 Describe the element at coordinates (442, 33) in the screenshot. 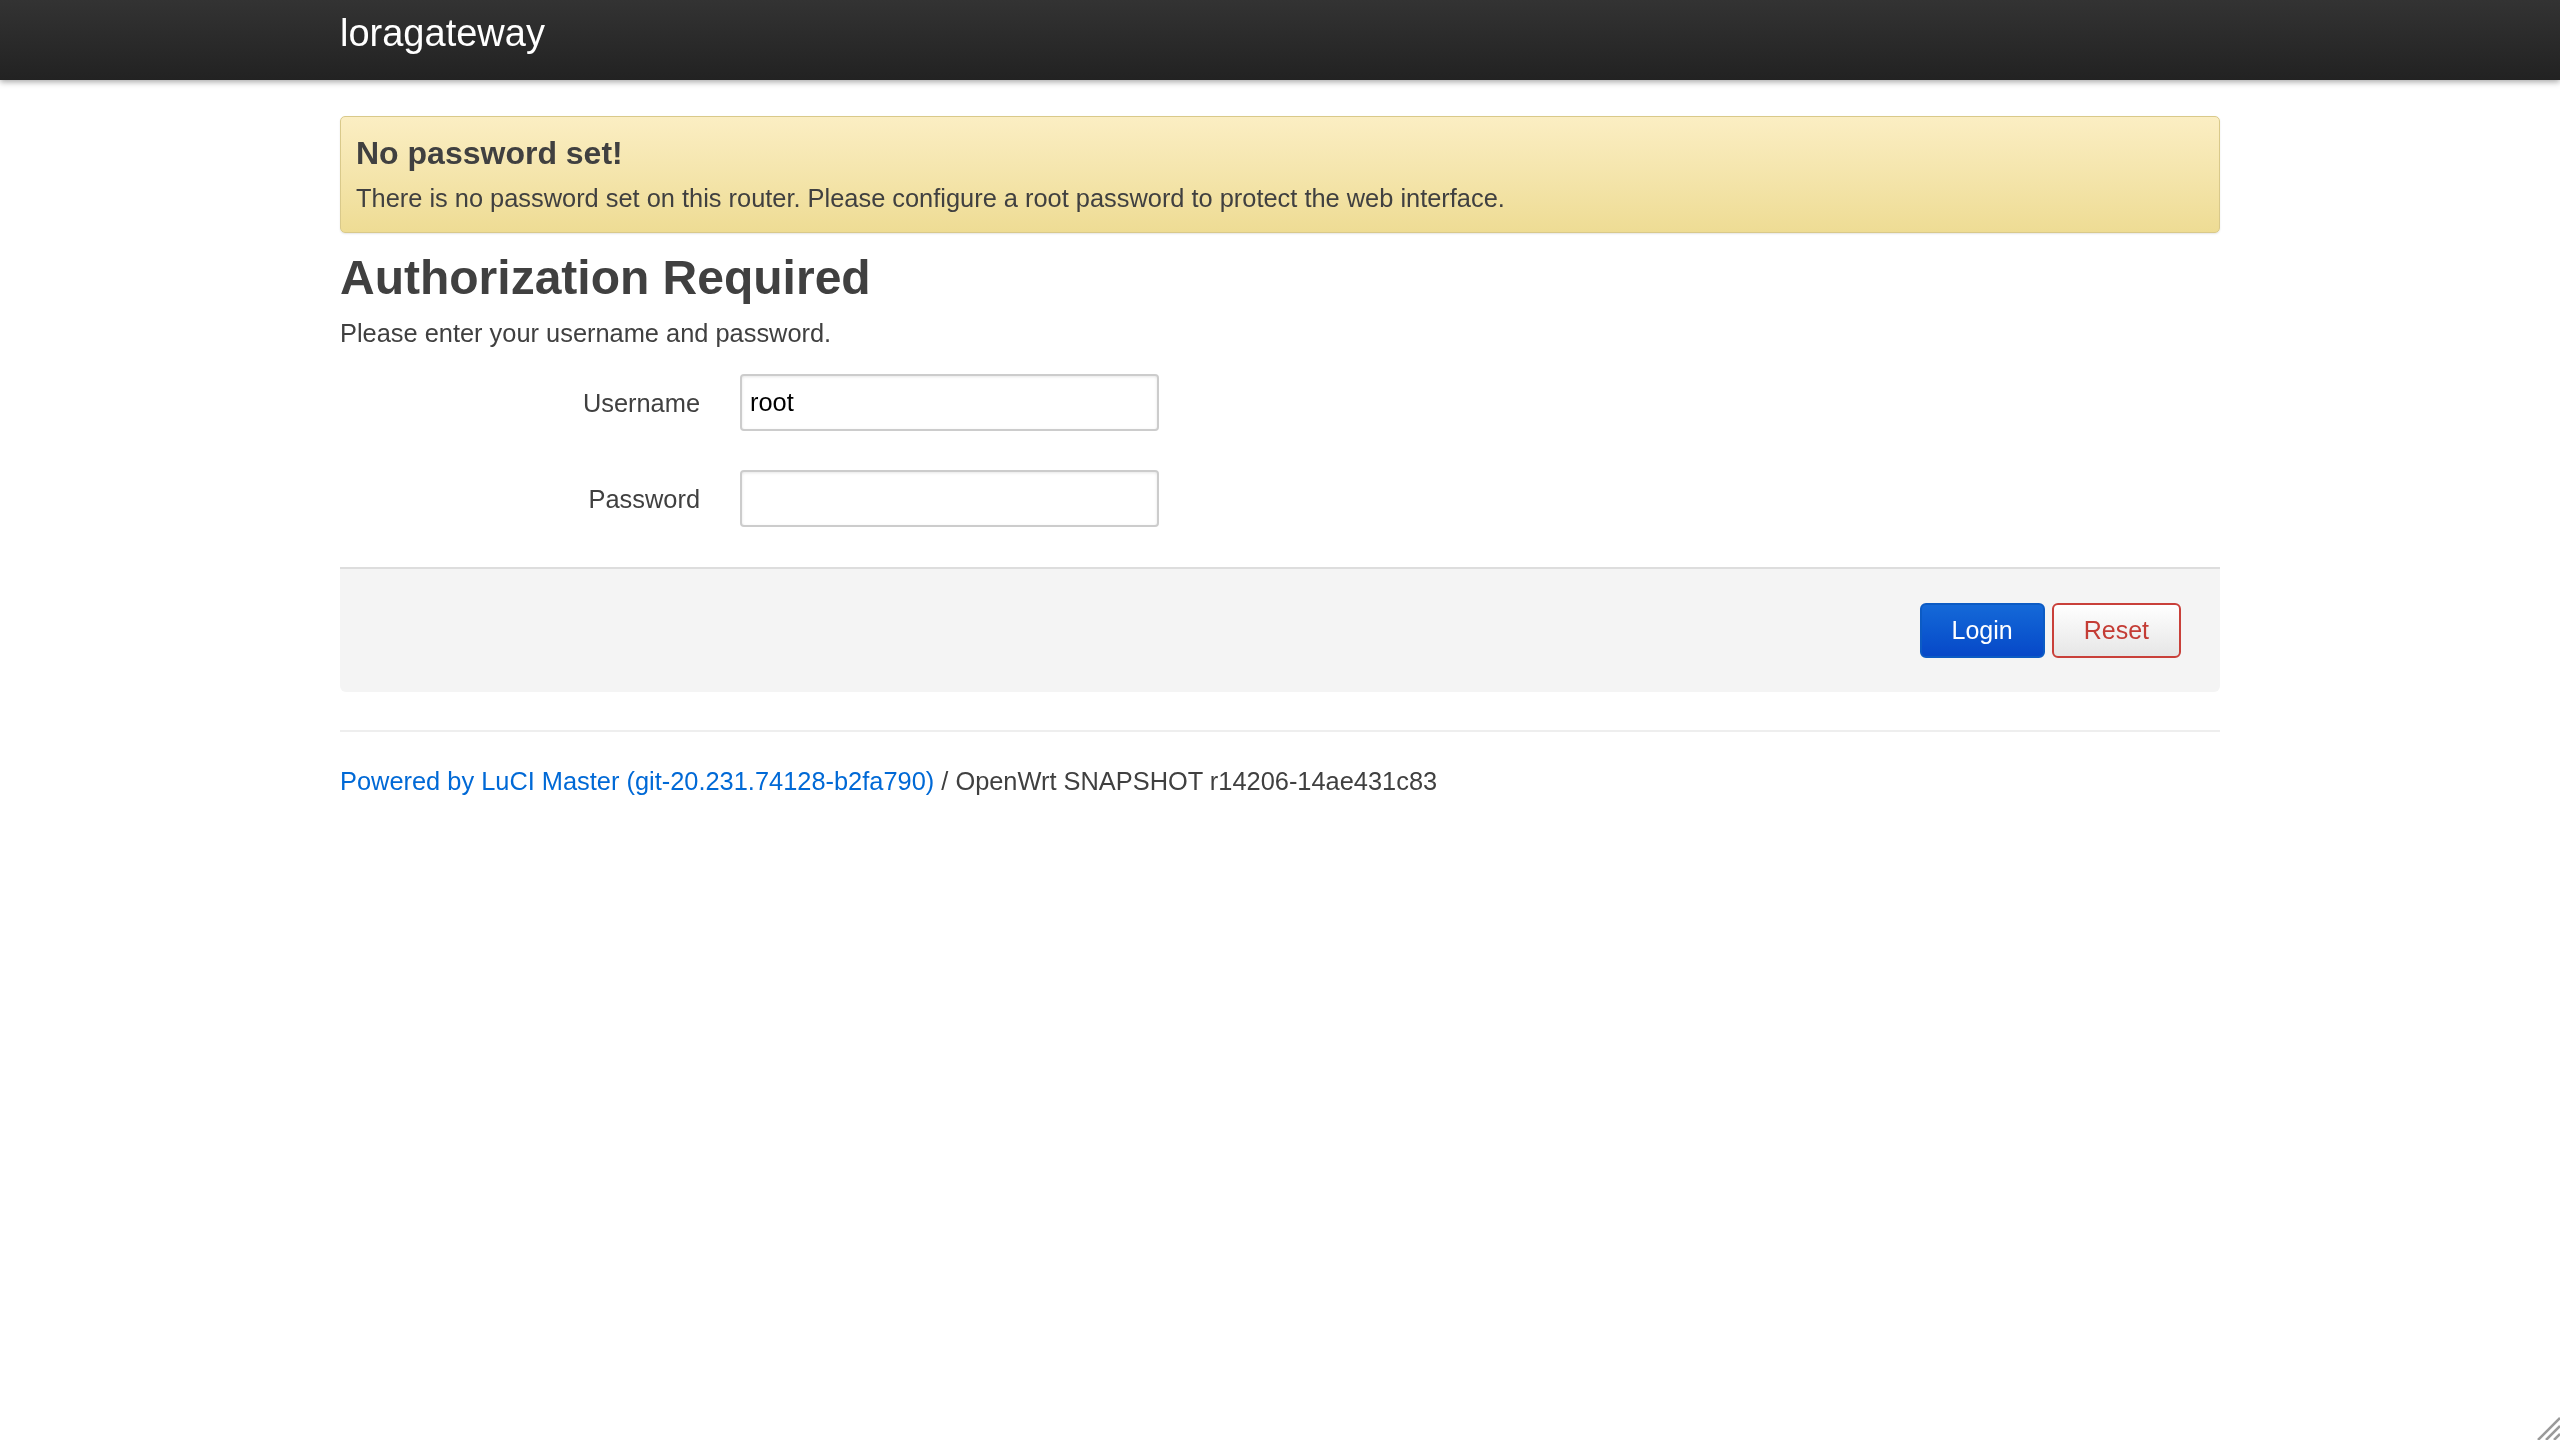

I see `router-hostname: loragateway` at that location.